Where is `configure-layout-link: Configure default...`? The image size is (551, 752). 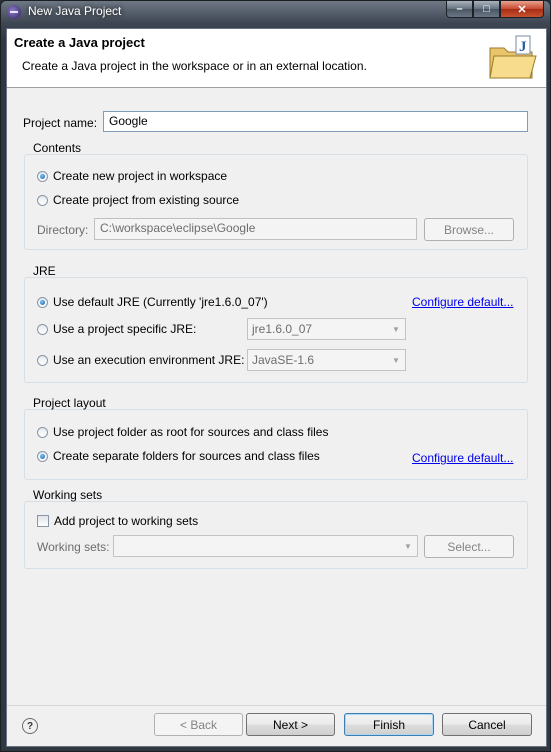
configure-layout-link: Configure default... is located at coordinates (462, 458).